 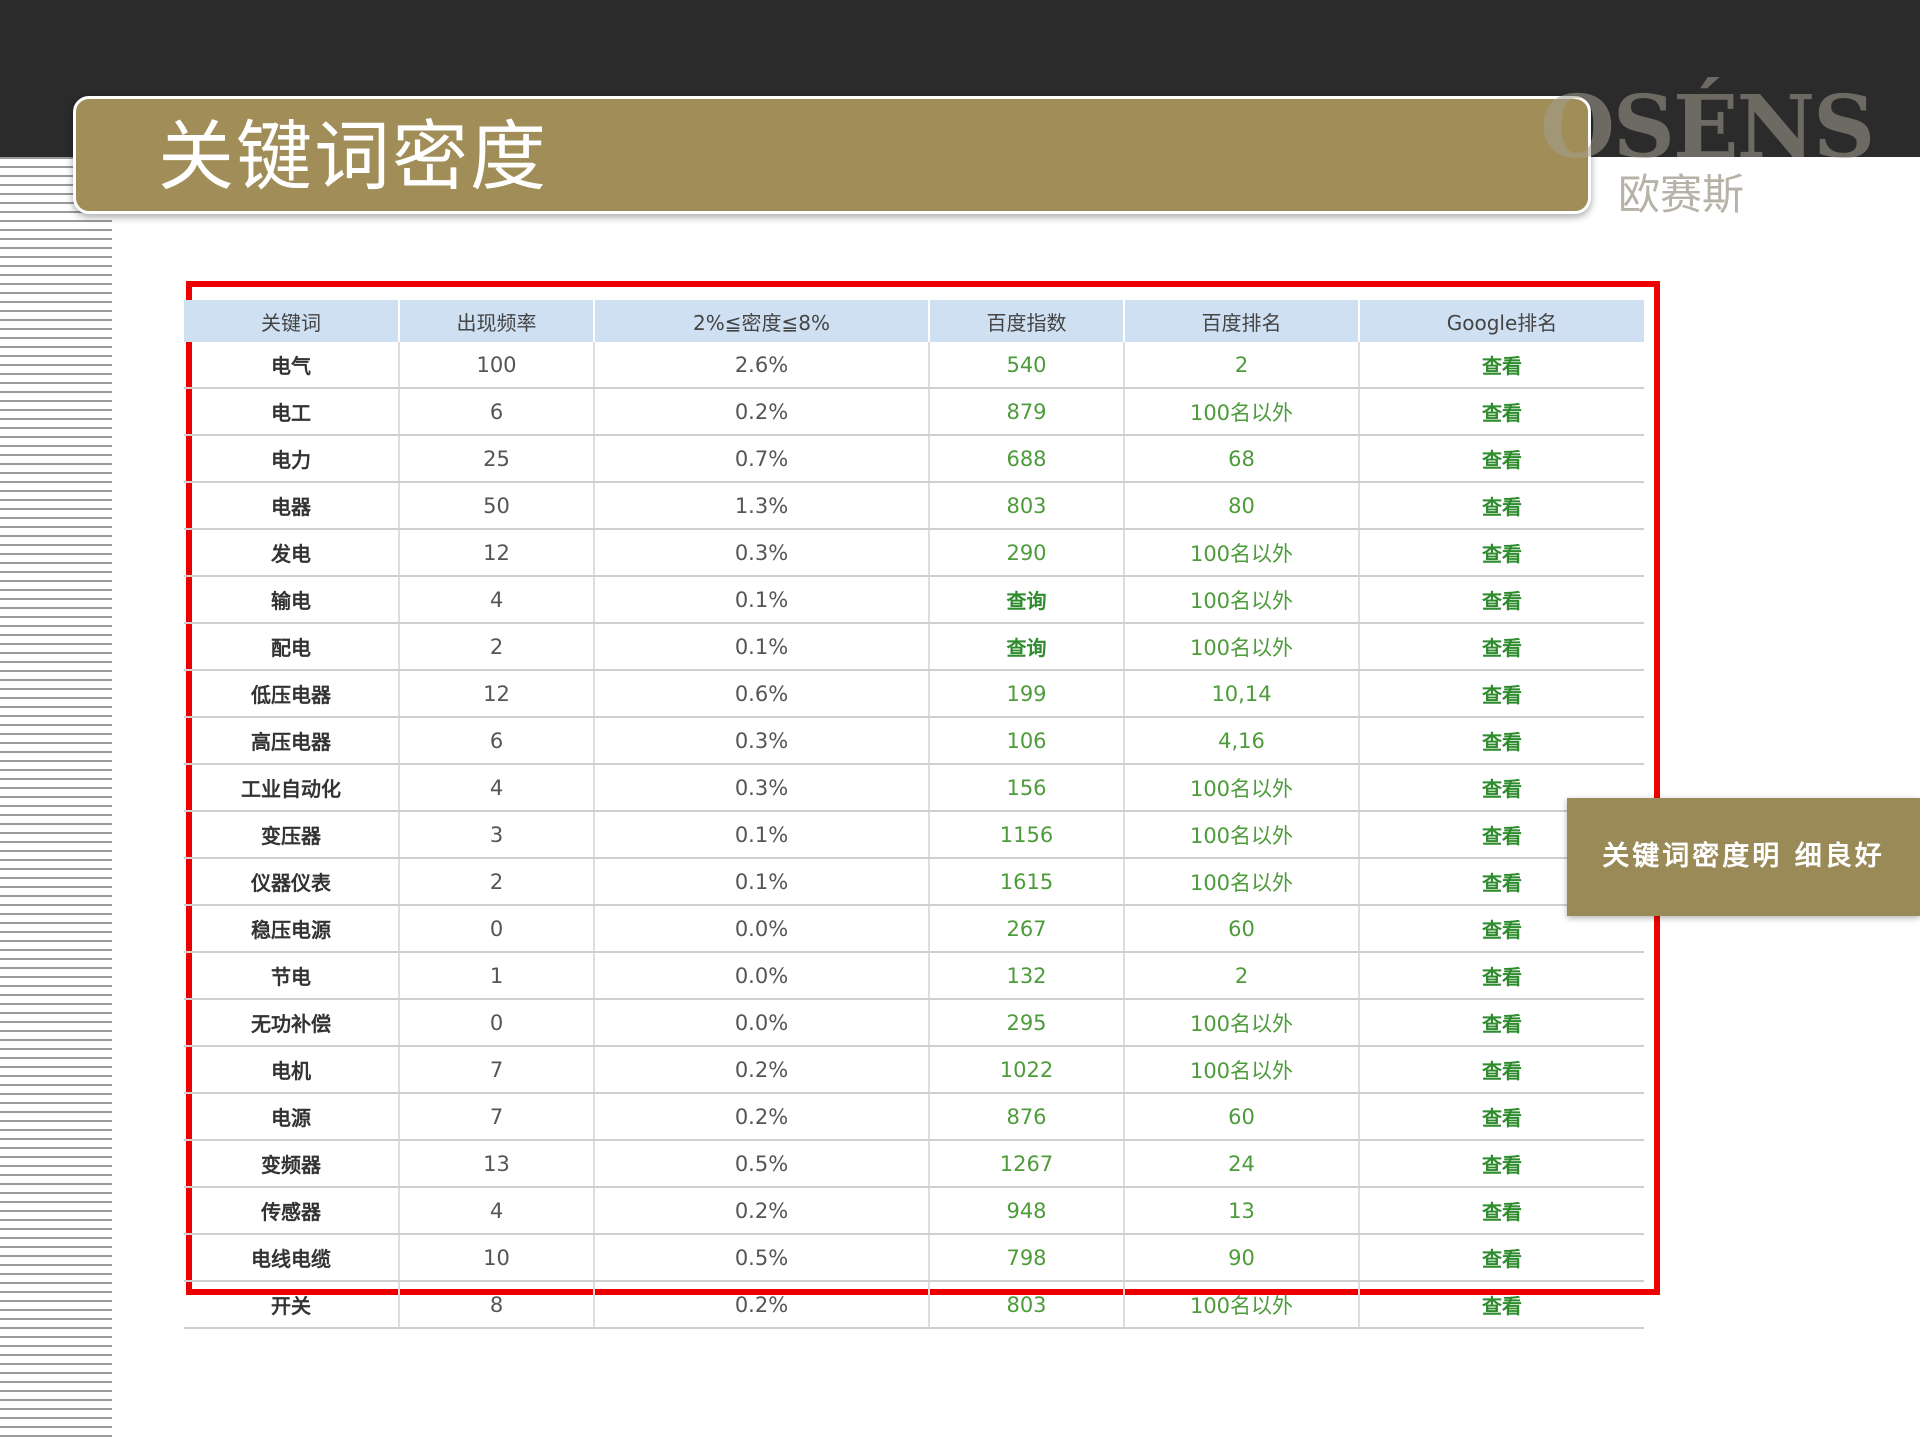 What do you see at coordinates (292, 600) in the screenshot?
I see `keyword-cell: 输电` at bounding box center [292, 600].